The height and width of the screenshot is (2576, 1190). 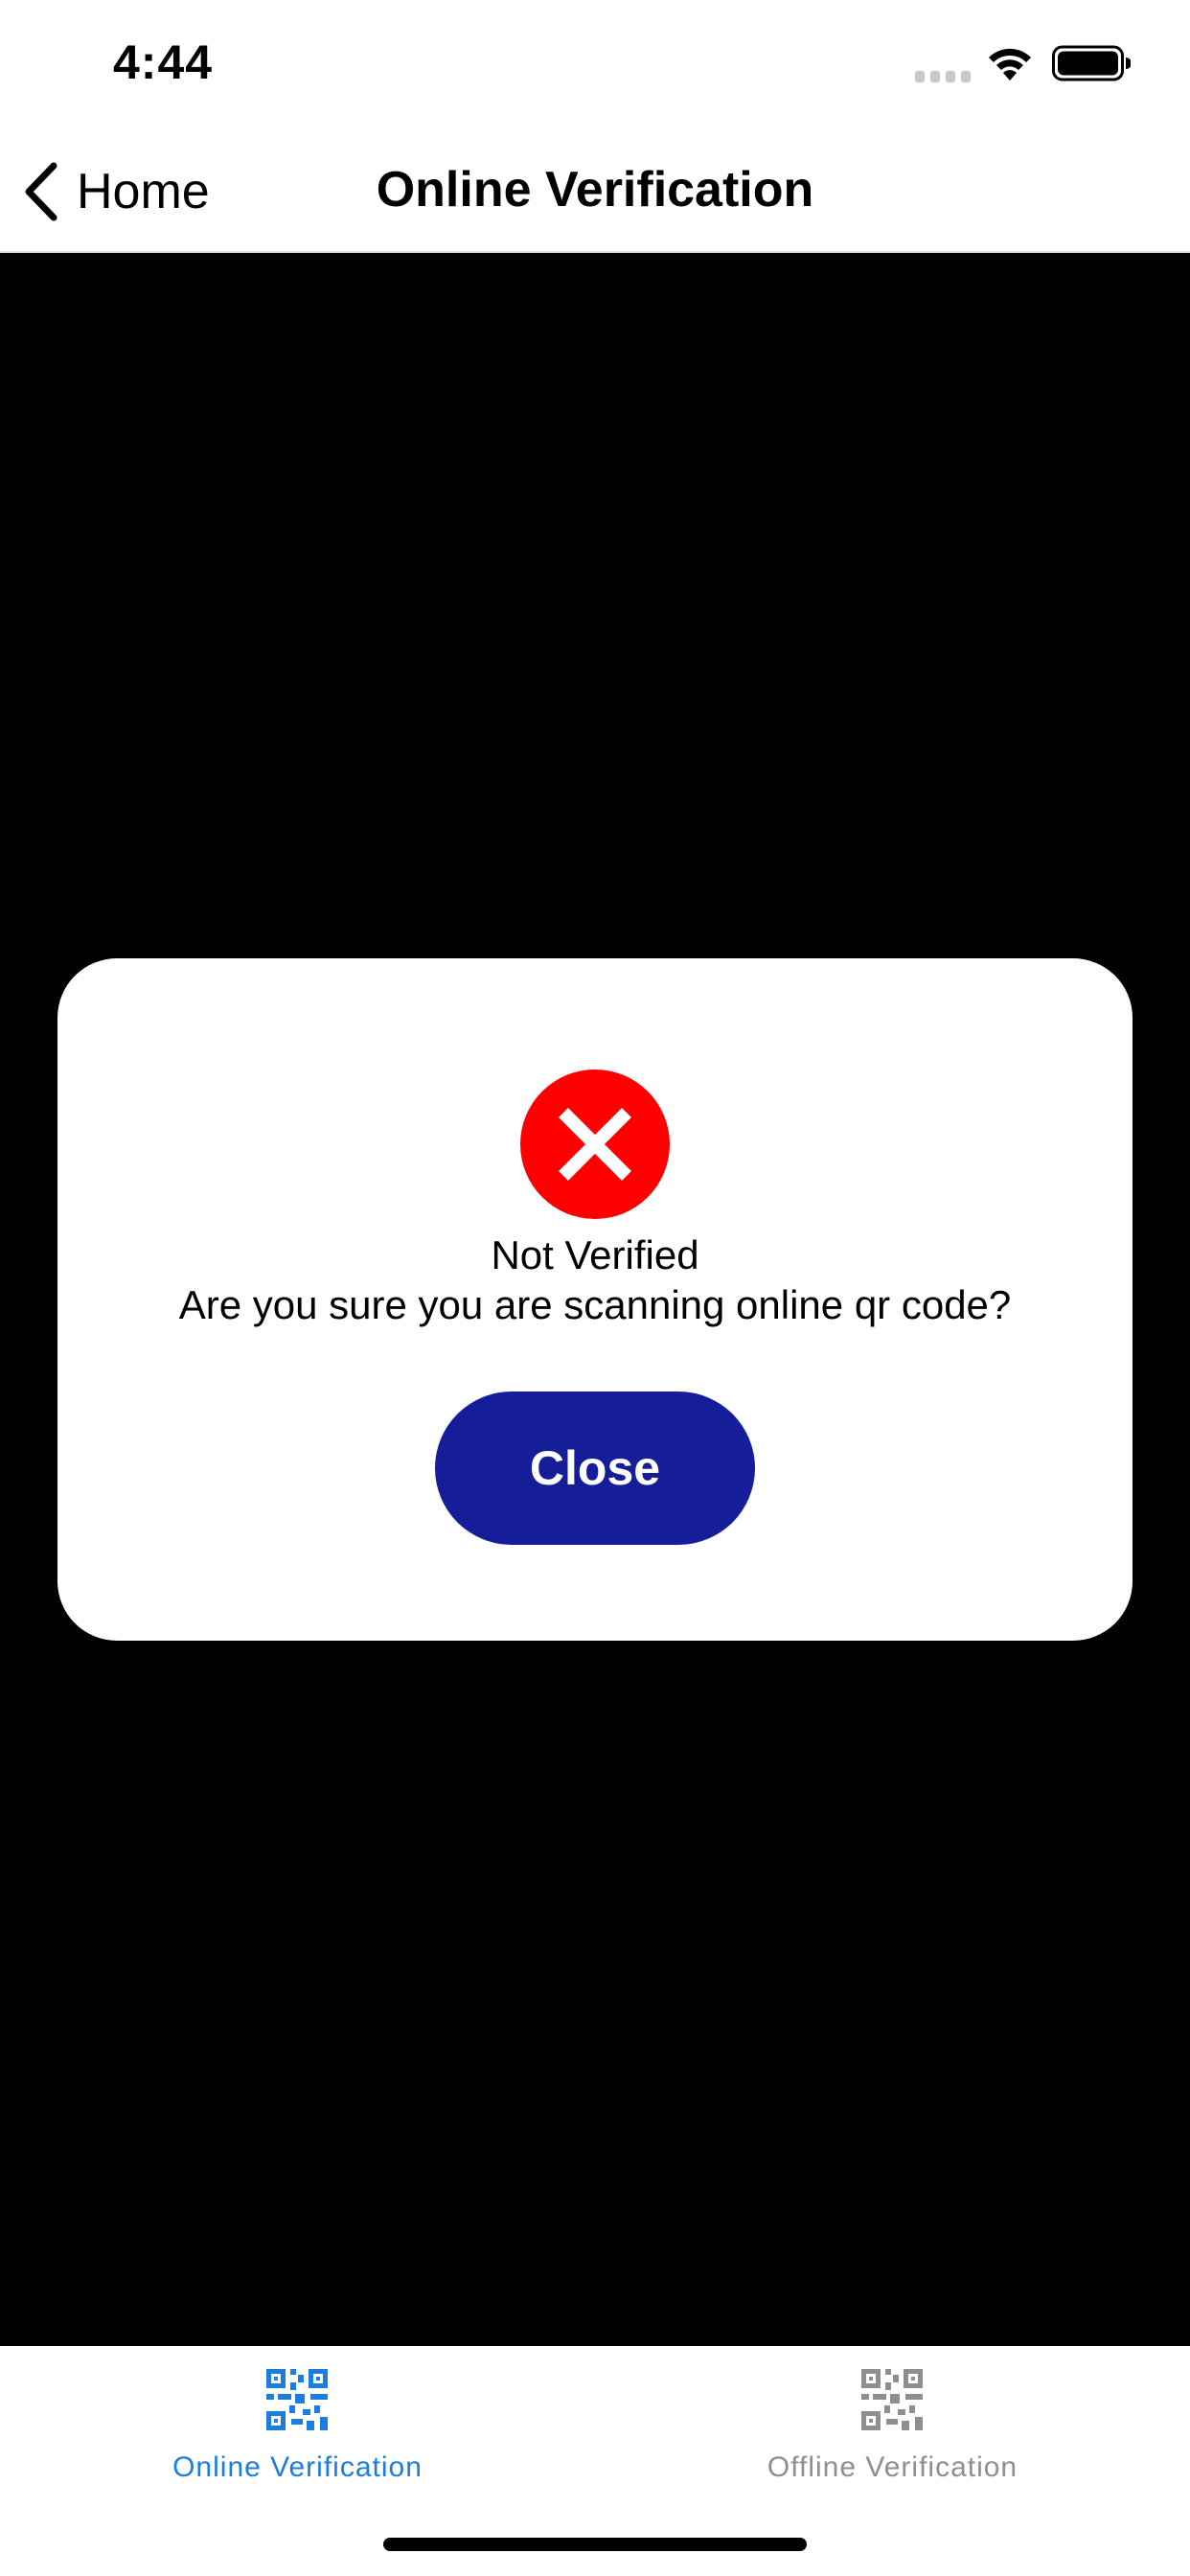 What do you see at coordinates (595, 1144) in the screenshot?
I see `x-circle-icon` at bounding box center [595, 1144].